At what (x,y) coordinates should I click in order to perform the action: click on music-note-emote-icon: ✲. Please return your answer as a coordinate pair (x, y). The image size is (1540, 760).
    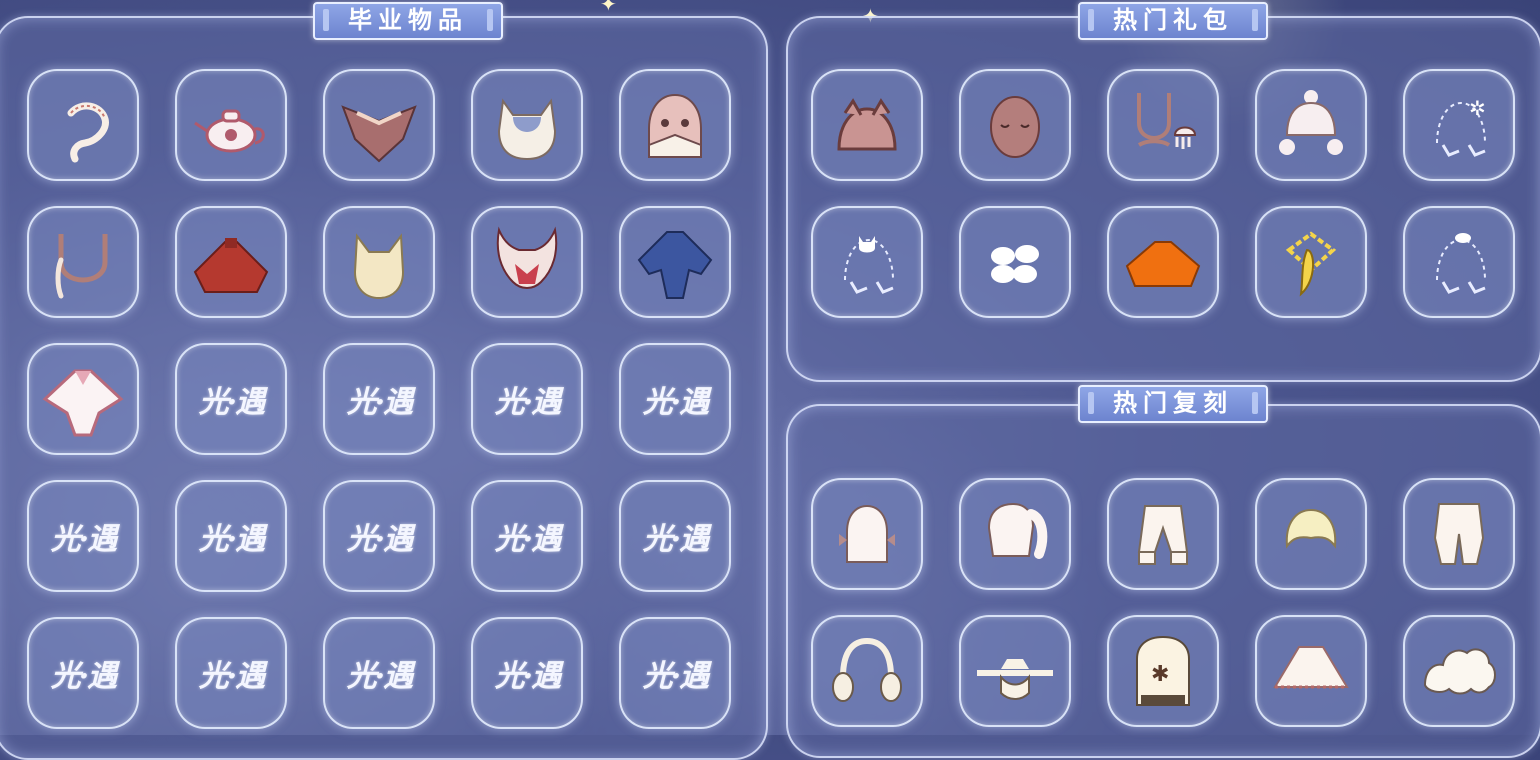
    Looking at the image, I should click on (1461, 126).